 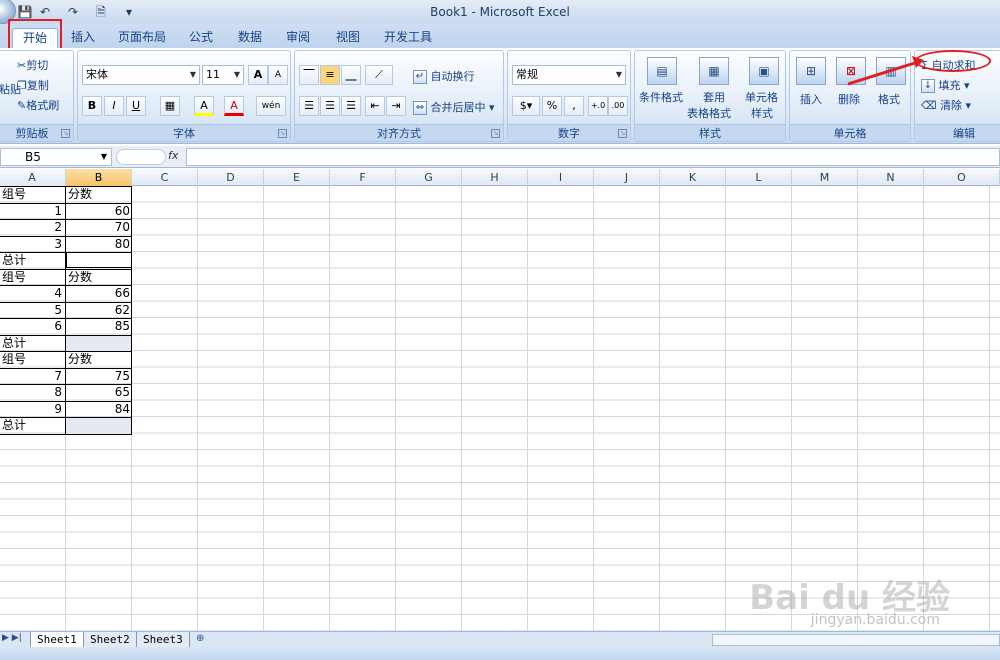 What do you see at coordinates (759, 177) in the screenshot?
I see `column-header-l: L` at bounding box center [759, 177].